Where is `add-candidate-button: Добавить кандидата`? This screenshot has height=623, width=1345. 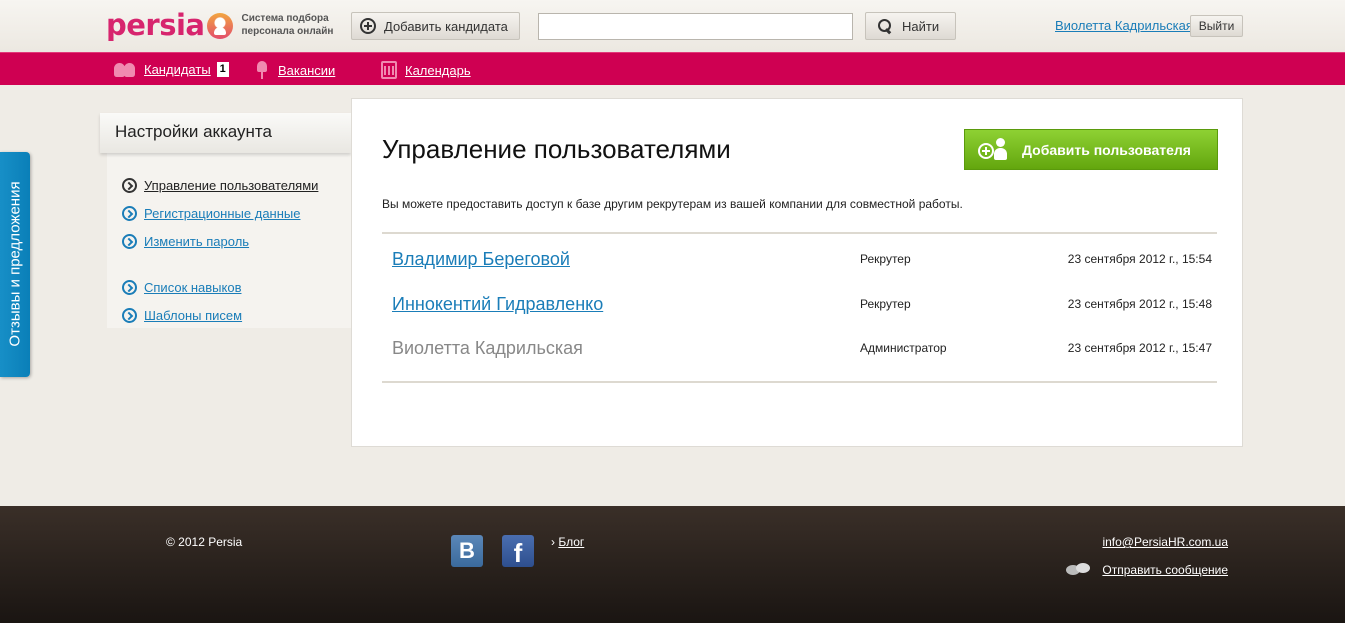
add-candidate-button: Добавить кандидата is located at coordinates (435, 26).